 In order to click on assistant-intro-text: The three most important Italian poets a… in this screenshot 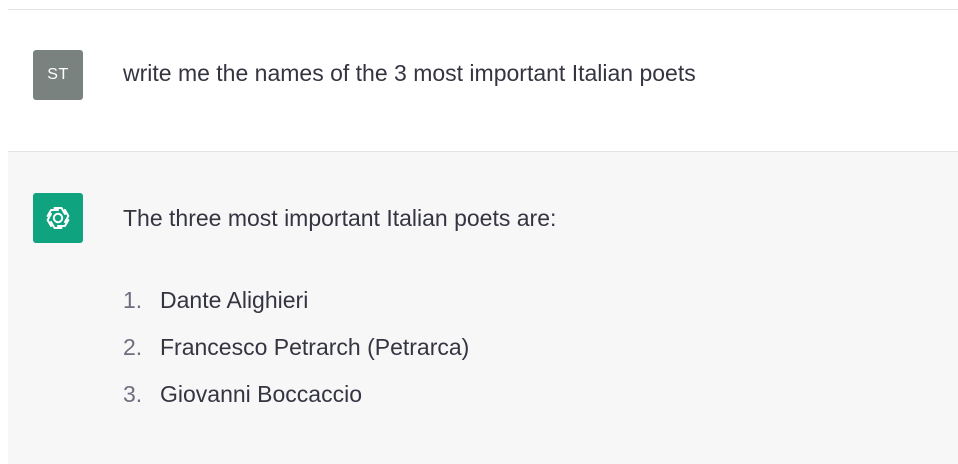, I will do `click(340, 218)`.